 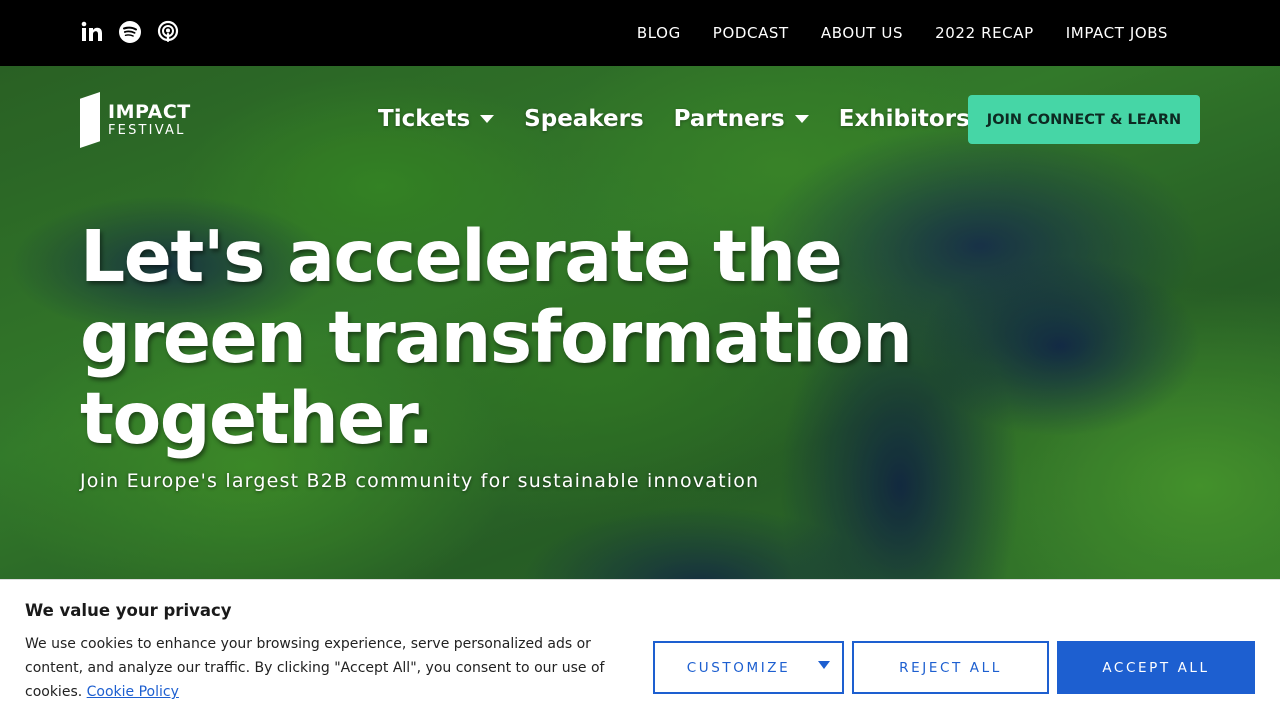 What do you see at coordinates (1156, 667) in the screenshot?
I see `accept-all-button: ACCEPT ALL` at bounding box center [1156, 667].